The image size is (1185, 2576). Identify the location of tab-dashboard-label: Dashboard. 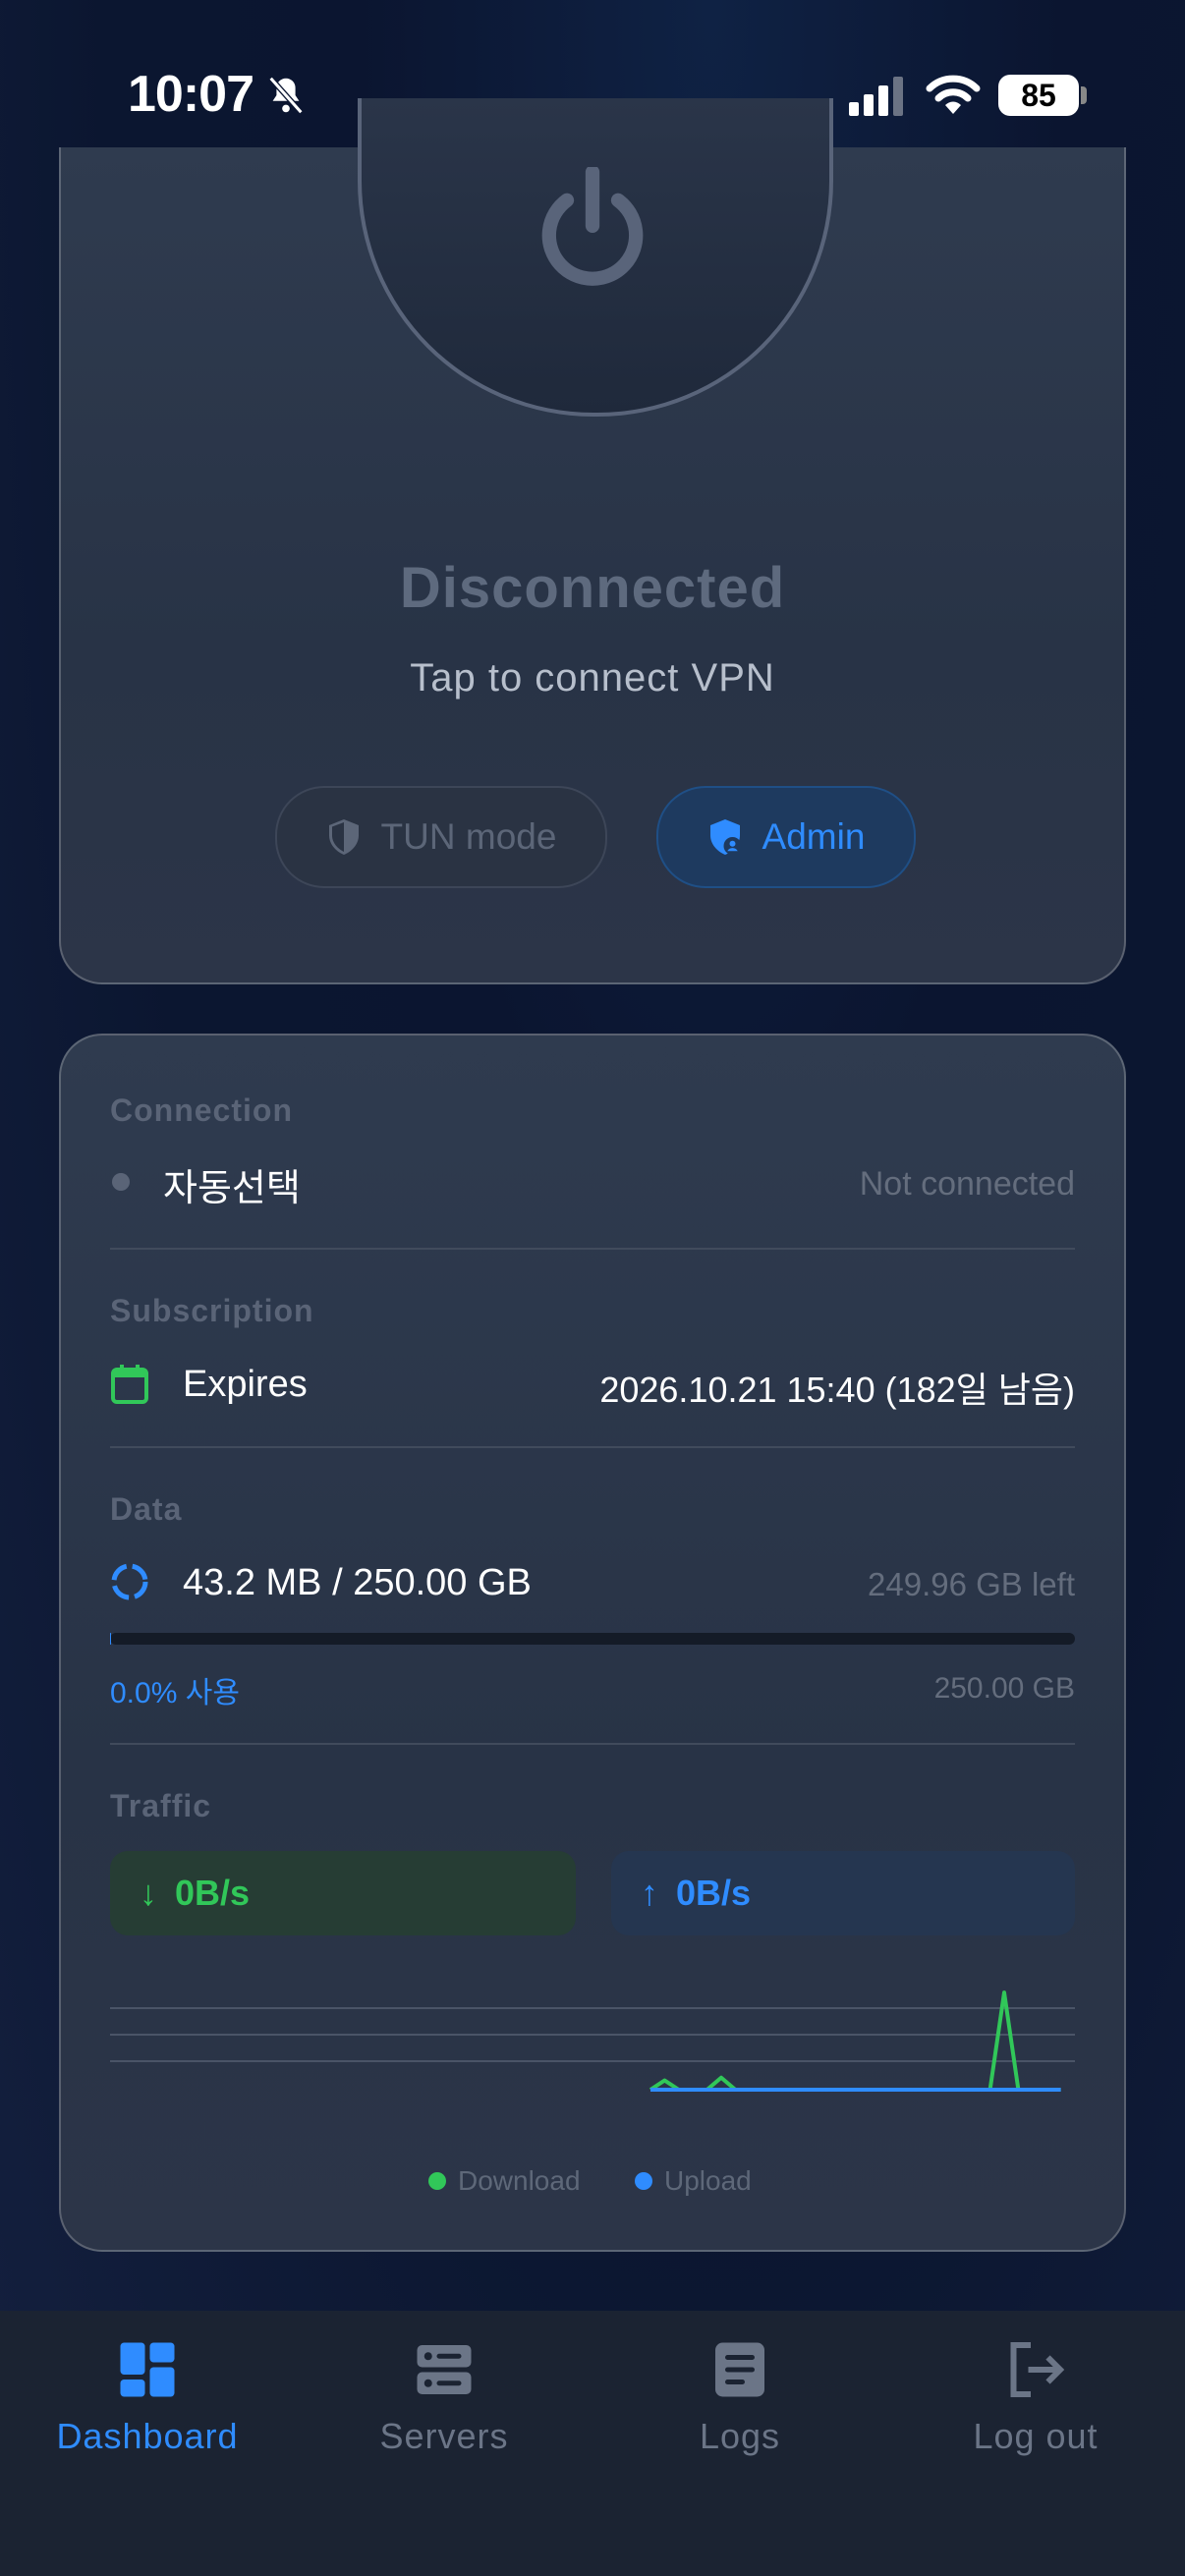
(148, 2436).